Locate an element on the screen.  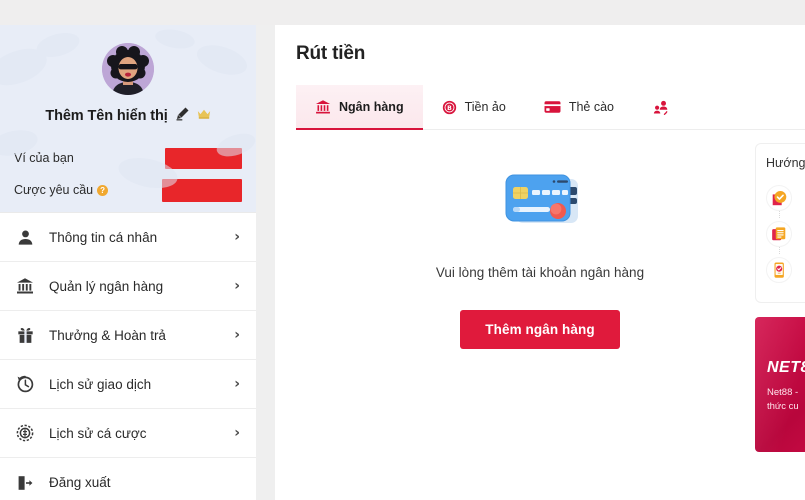
sidebar-item-label: Thông tin cá nhân is located at coordinates (103, 237).